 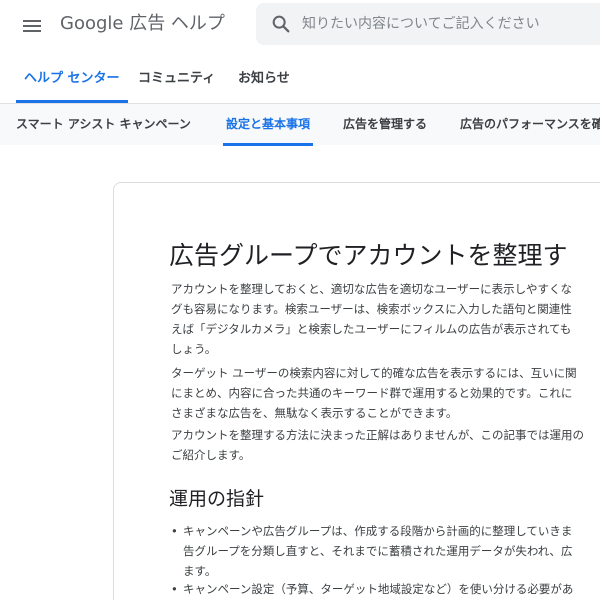 I want to click on tab-announcements: お知らせ, so click(x=264, y=77).